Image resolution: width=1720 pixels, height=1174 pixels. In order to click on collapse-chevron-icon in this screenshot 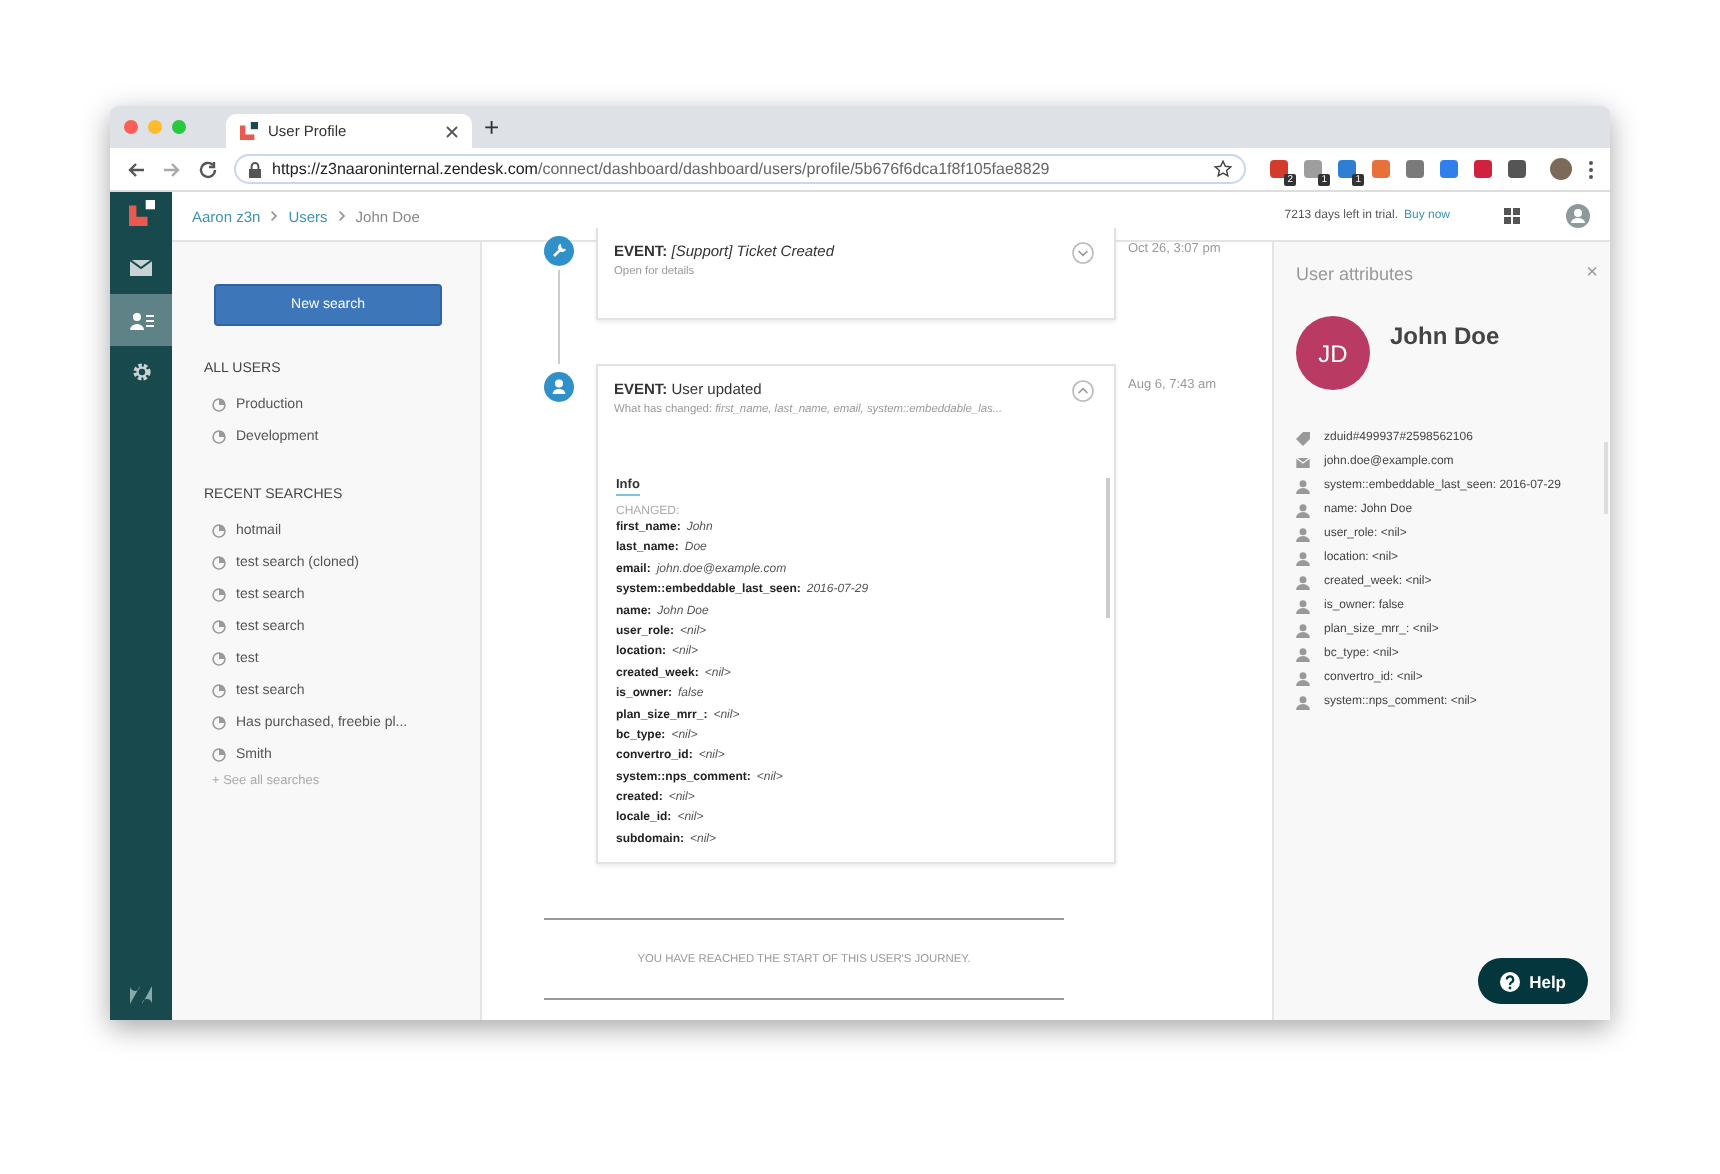, I will do `click(1083, 391)`.